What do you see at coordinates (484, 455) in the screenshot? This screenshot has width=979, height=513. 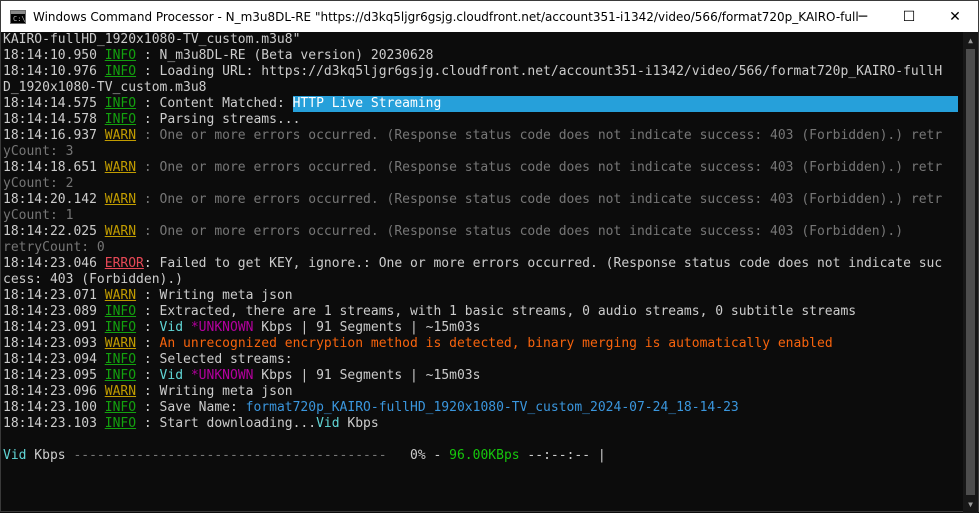 I see `download-speed: 96.00KBps` at bounding box center [484, 455].